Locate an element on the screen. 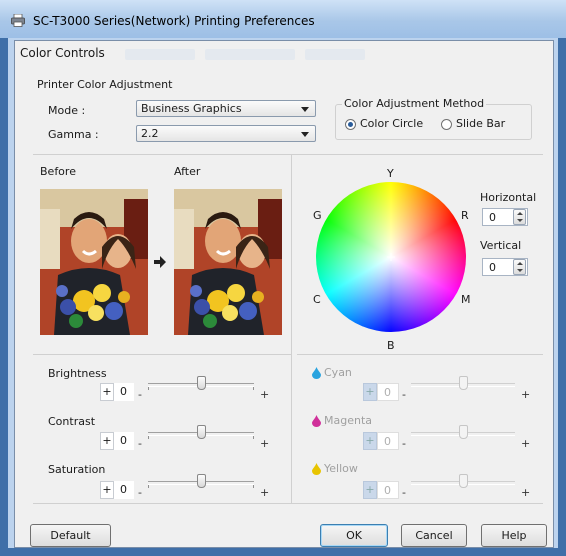 The image size is (566, 556). saturation-sign: + is located at coordinates (107, 490).